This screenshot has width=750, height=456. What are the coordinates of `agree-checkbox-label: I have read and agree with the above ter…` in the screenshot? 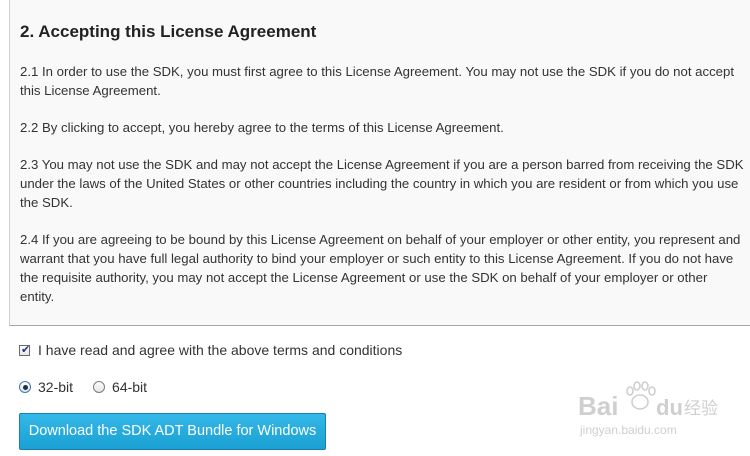 It's located at (220, 350).